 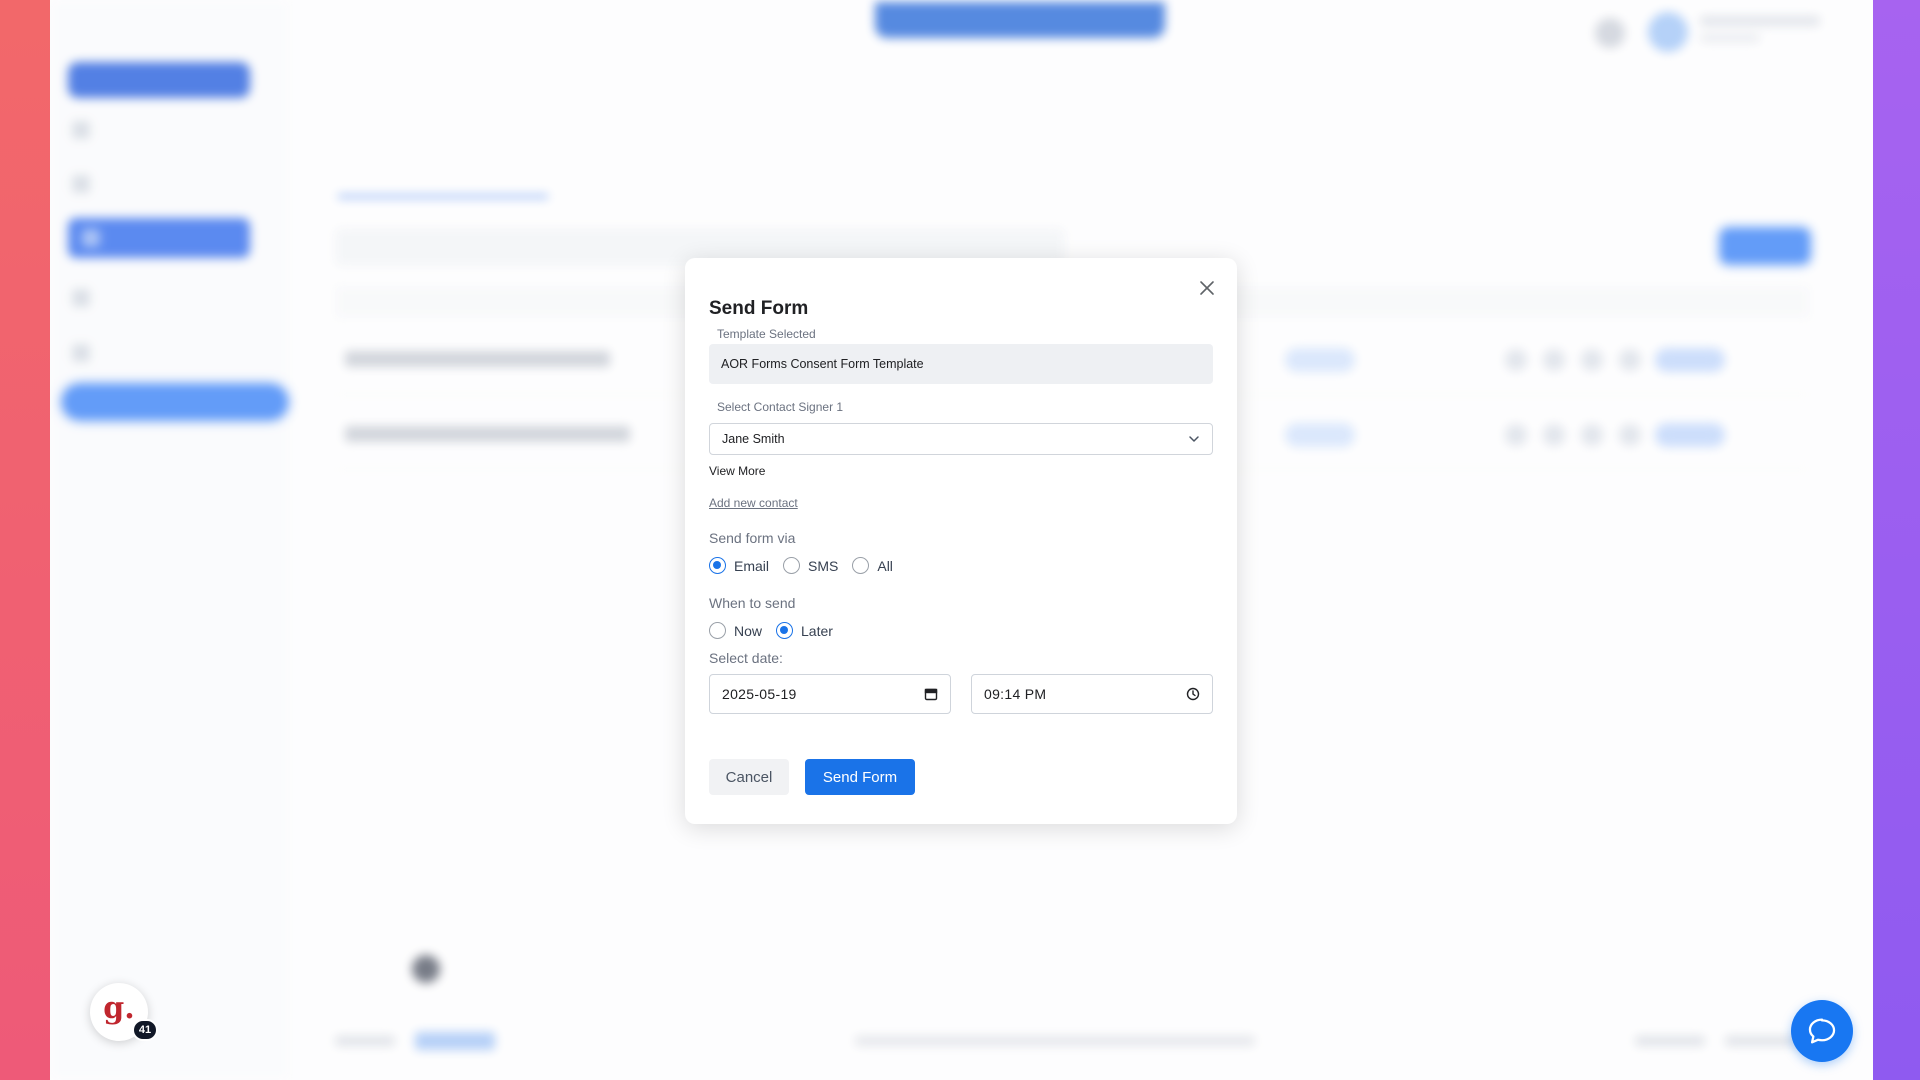 I want to click on radio-label: SMS, so click(x=823, y=565).